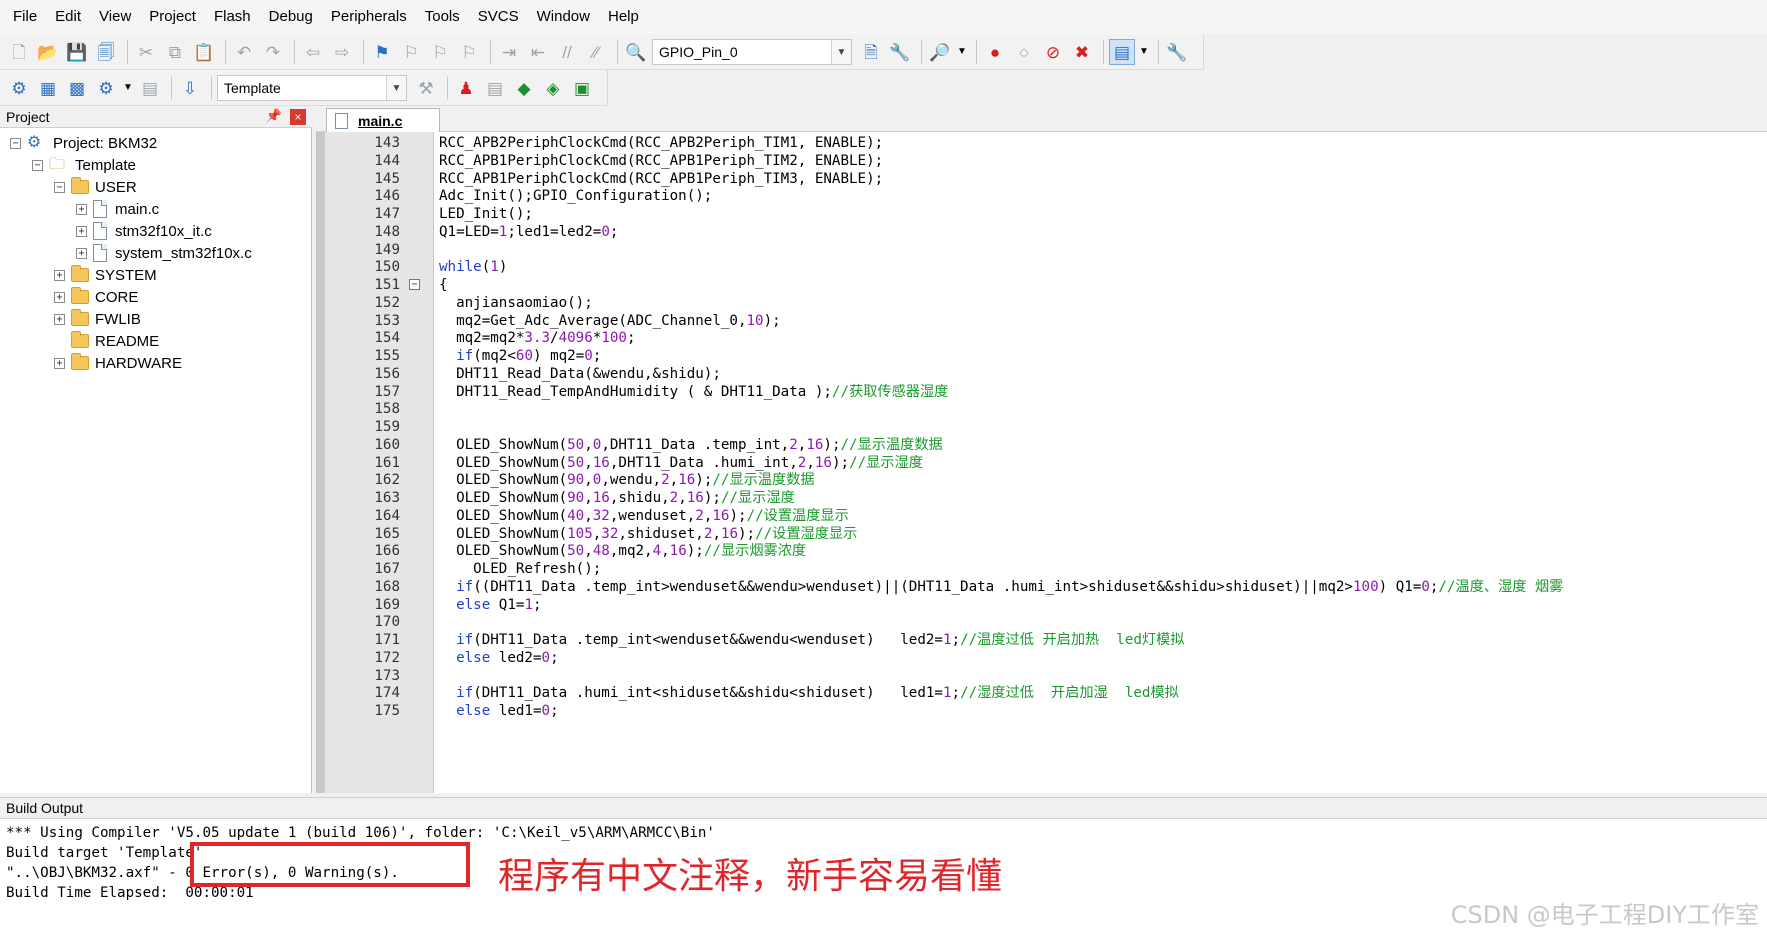  What do you see at coordinates (137, 209) in the screenshot?
I see `tree-label: main.c` at bounding box center [137, 209].